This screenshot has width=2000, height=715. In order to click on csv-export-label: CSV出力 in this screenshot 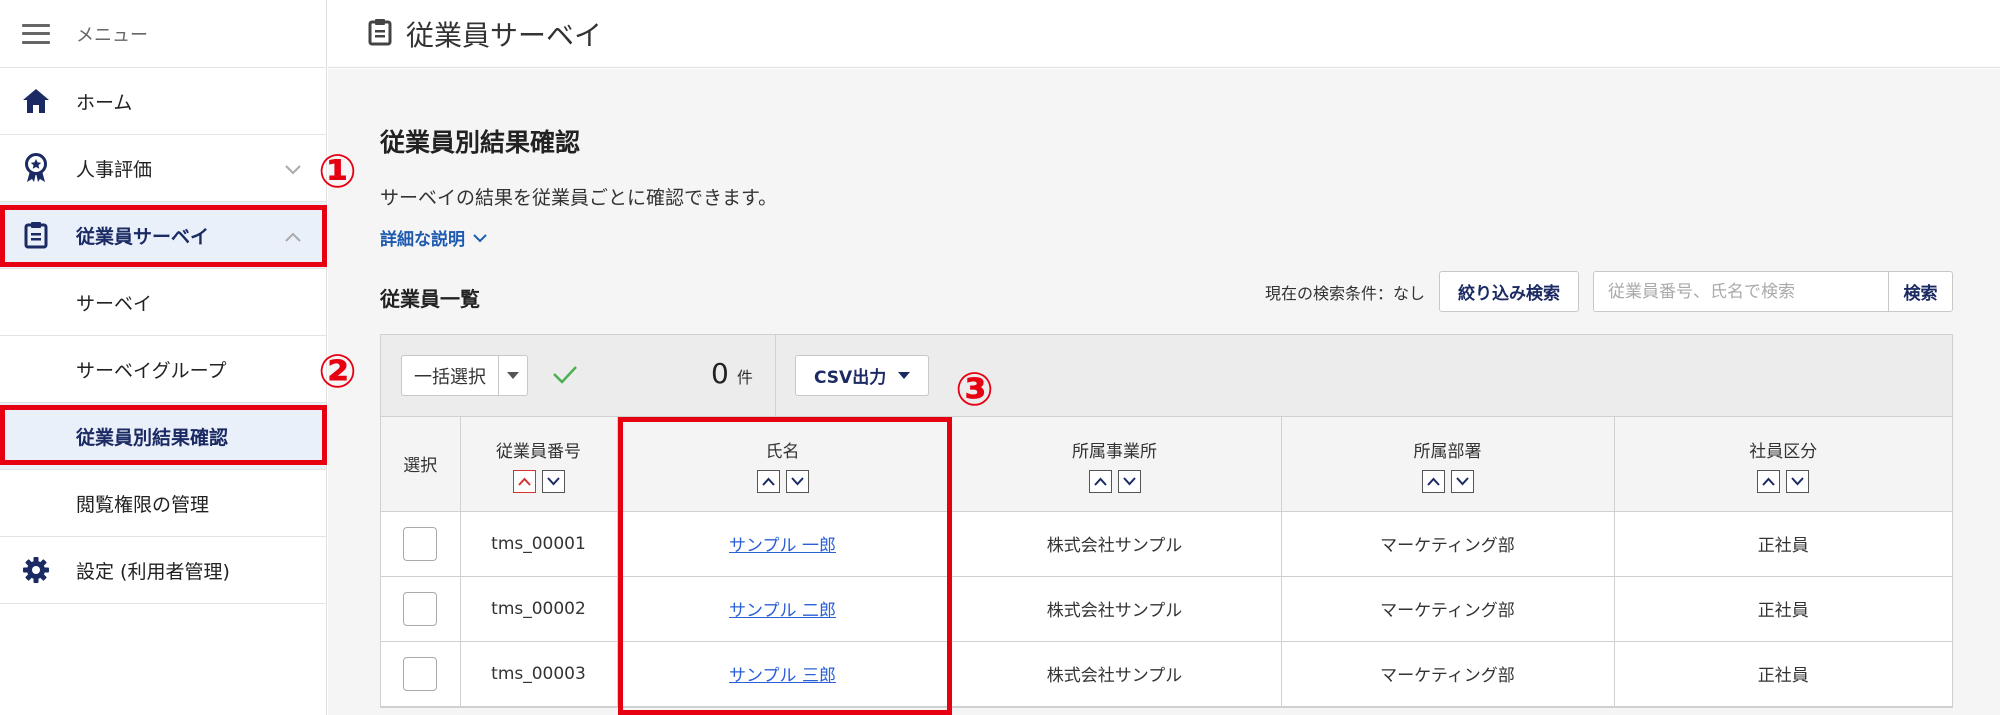, I will do `click(850, 378)`.